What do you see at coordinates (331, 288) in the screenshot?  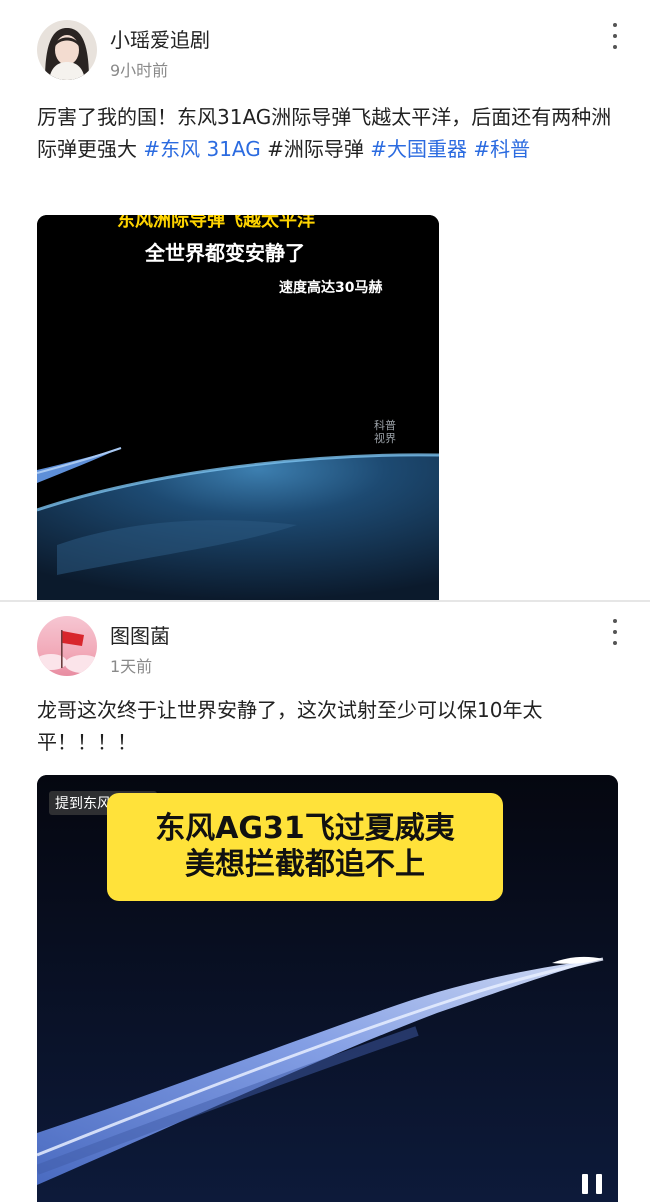 I see `speed-caption: 速度高达30马赫` at bounding box center [331, 288].